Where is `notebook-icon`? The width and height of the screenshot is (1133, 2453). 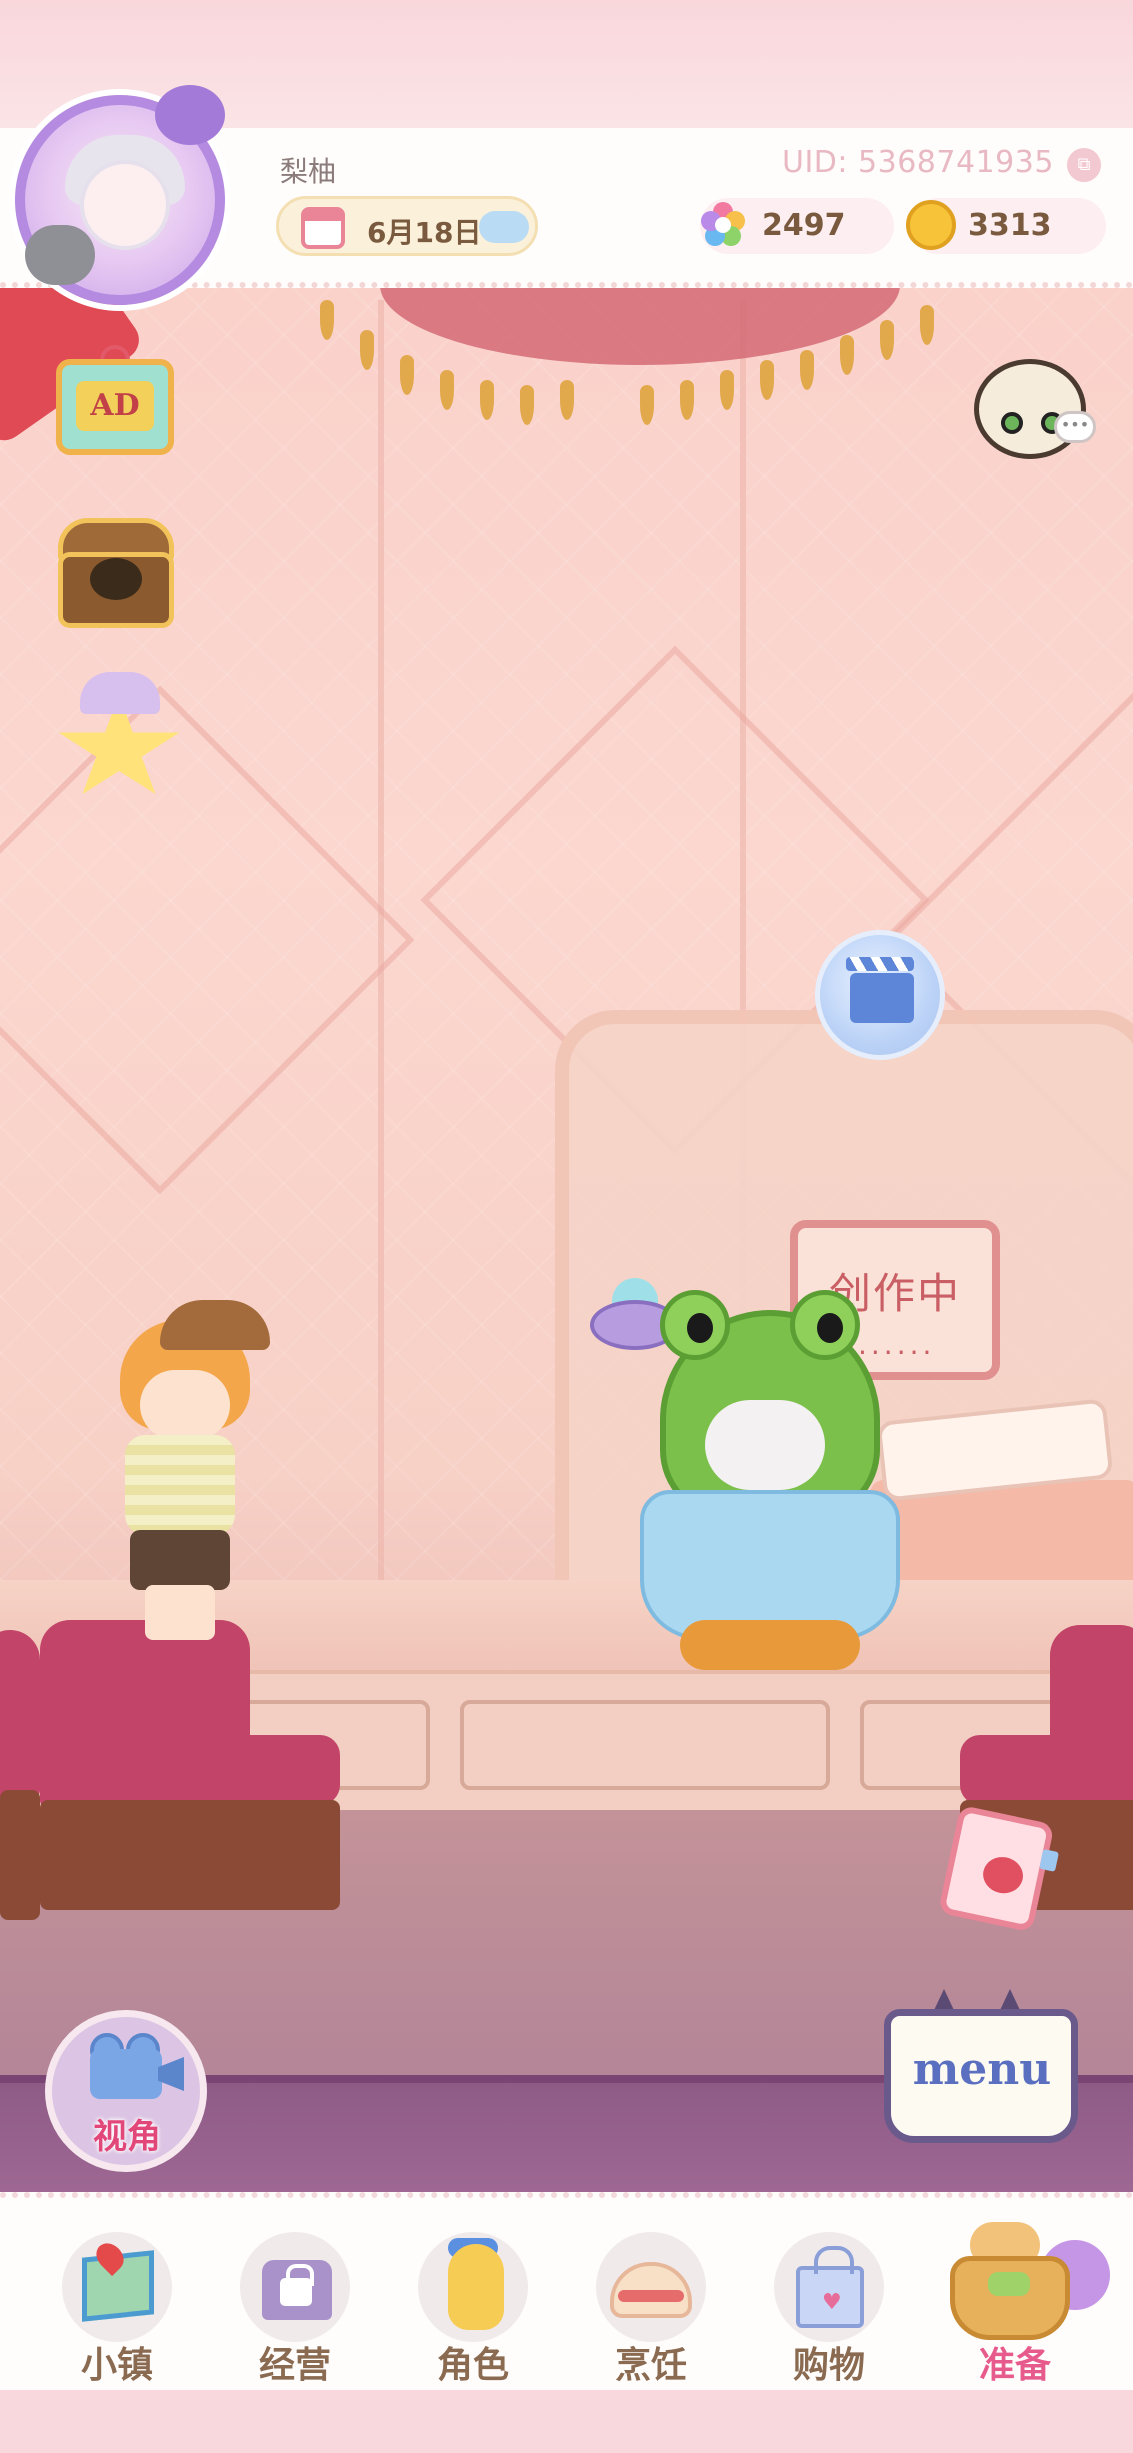
notebook-icon is located at coordinates (996, 1868).